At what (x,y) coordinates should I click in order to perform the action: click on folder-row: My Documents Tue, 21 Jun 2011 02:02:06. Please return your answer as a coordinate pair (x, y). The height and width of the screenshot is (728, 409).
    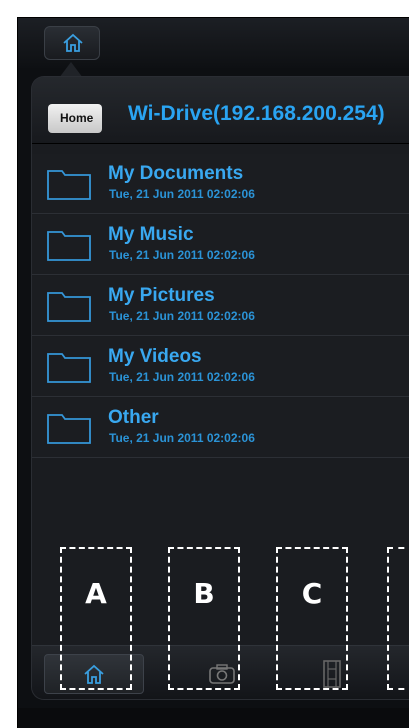
    Looking at the image, I should click on (220, 184).